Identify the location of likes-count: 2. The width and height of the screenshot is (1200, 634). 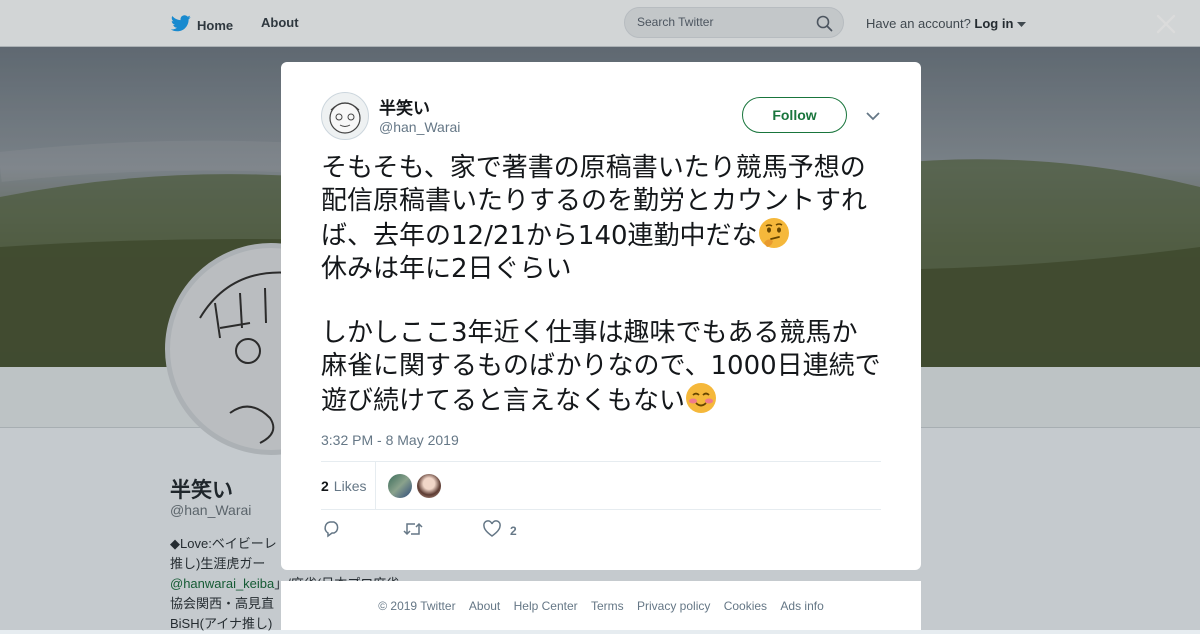
(325, 486).